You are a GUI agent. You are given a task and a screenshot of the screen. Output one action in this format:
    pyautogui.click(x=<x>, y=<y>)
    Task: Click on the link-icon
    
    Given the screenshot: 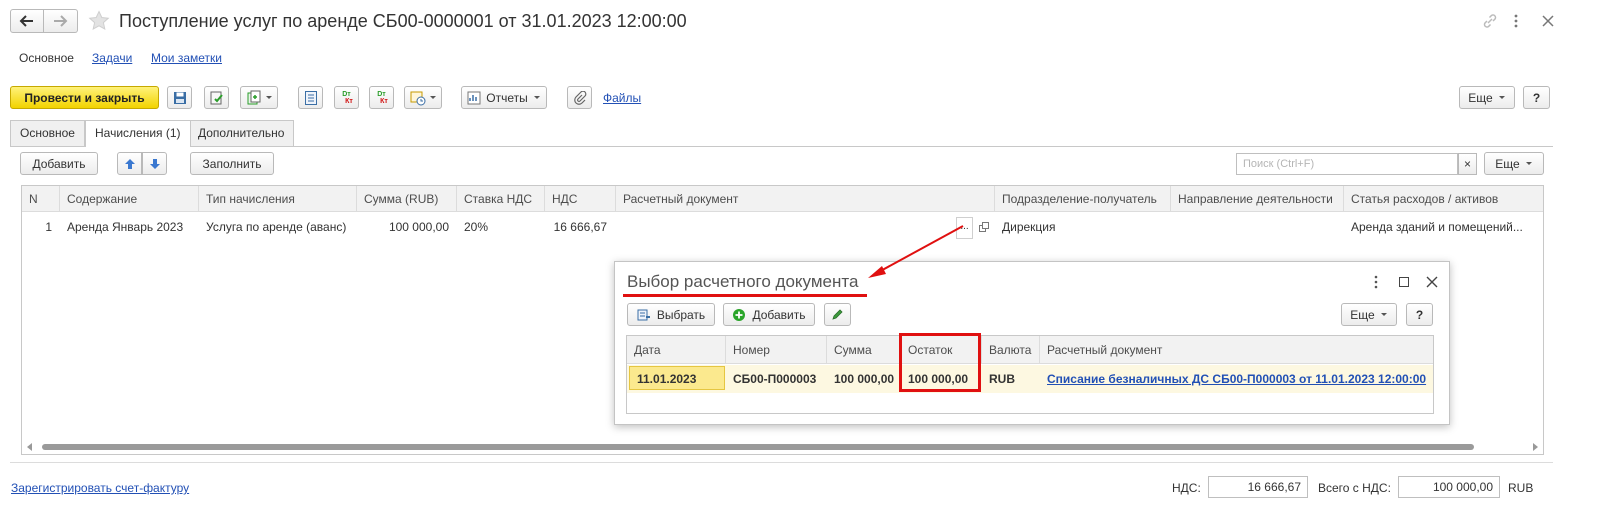 What is the action you would take?
    pyautogui.click(x=1490, y=21)
    